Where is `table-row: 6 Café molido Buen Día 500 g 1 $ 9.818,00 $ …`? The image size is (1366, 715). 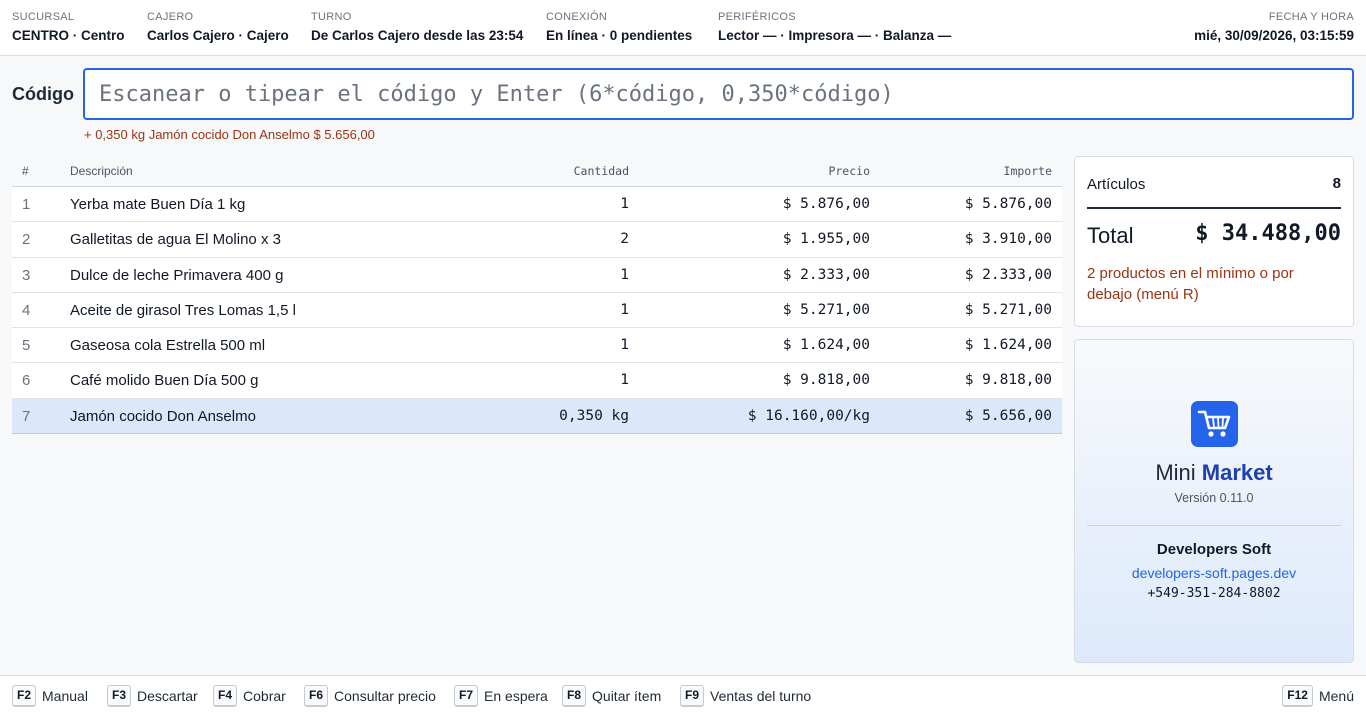 table-row: 6 Café molido Buen Día 500 g 1 $ 9.818,00 $ … is located at coordinates (537, 381).